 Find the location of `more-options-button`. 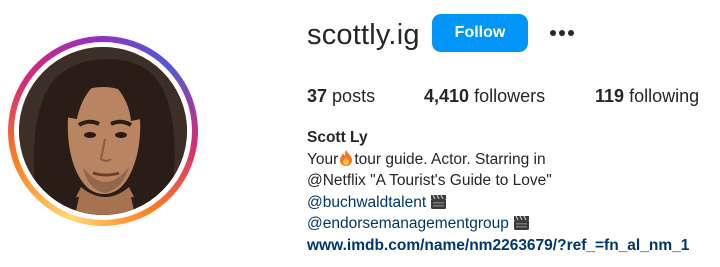

more-options-button is located at coordinates (562, 33).